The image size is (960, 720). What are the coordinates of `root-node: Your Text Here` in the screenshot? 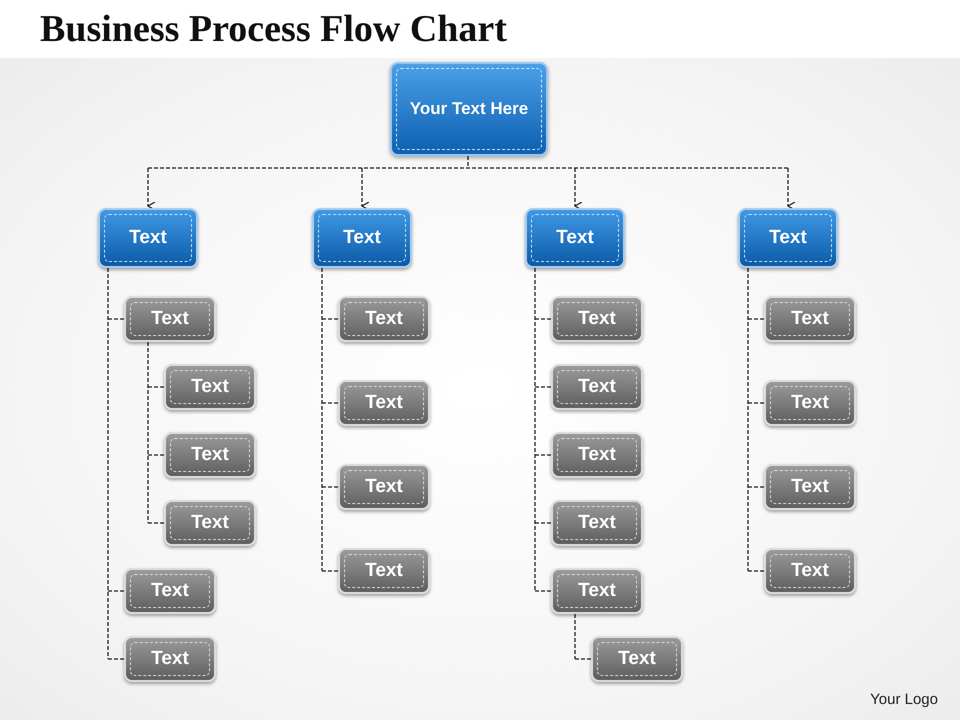 It's located at (469, 109).